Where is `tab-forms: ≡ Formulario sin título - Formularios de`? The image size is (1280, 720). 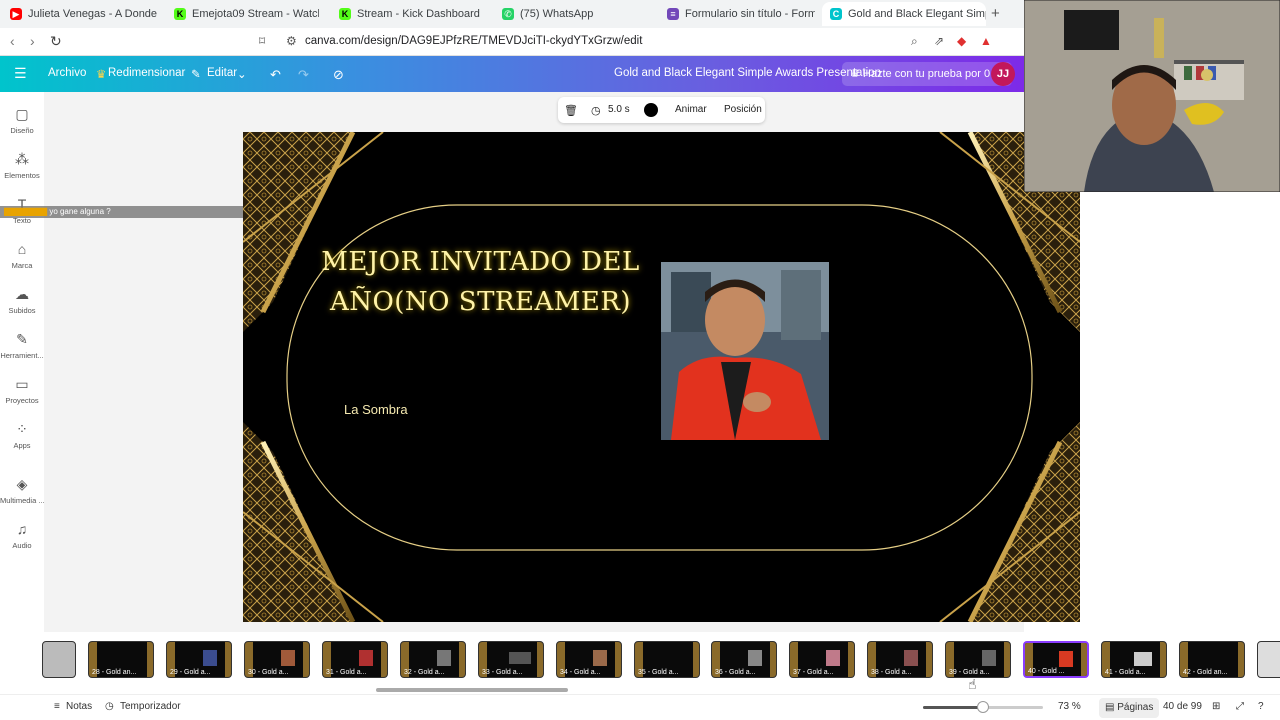
tab-forms: ≡ Formulario sin título - Formularios de is located at coordinates (741, 14).